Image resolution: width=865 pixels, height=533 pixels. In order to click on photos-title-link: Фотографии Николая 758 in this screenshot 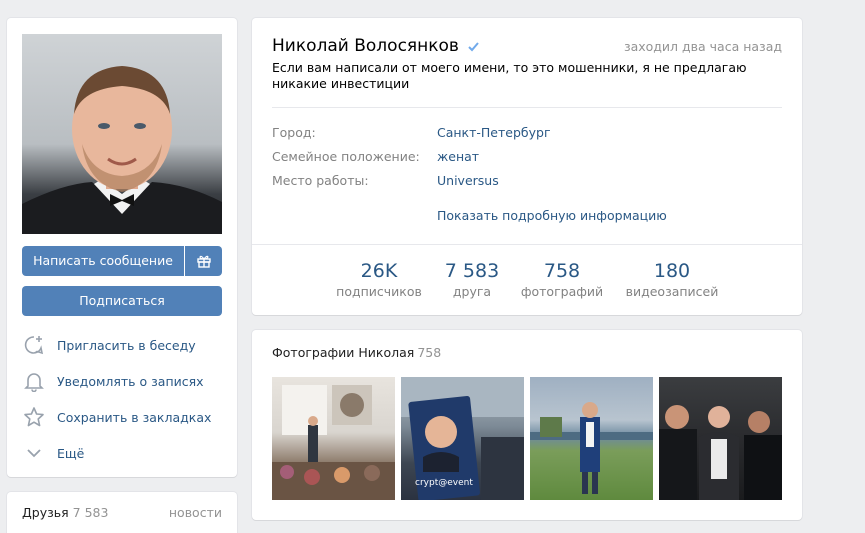, I will do `click(356, 352)`.